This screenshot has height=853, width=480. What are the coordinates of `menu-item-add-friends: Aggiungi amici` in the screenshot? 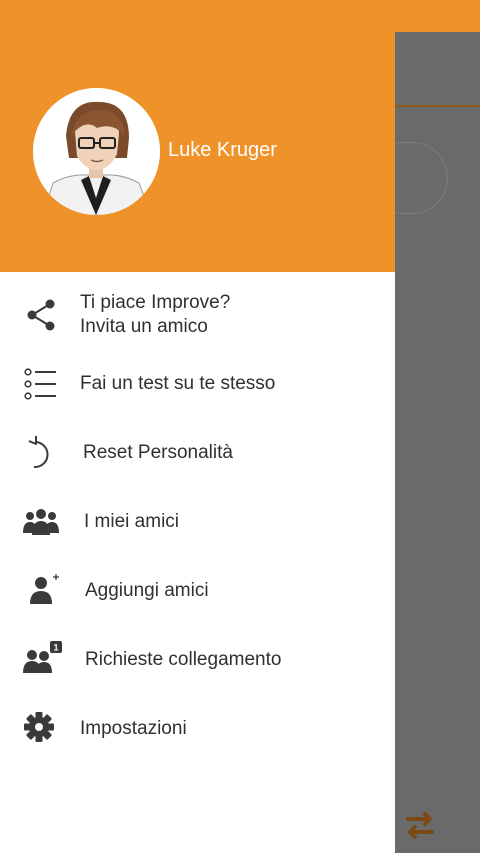 It's located at (197, 591).